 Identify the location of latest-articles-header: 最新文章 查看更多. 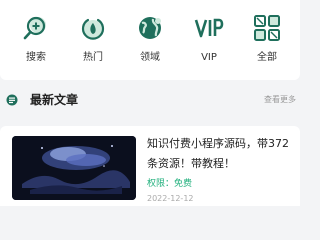
(150, 100).